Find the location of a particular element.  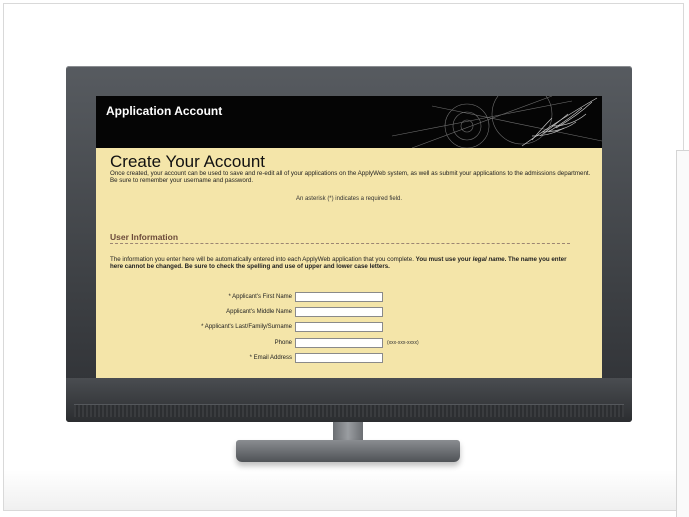

middle-name-label: Applicant's Middle Name is located at coordinates (259, 312).